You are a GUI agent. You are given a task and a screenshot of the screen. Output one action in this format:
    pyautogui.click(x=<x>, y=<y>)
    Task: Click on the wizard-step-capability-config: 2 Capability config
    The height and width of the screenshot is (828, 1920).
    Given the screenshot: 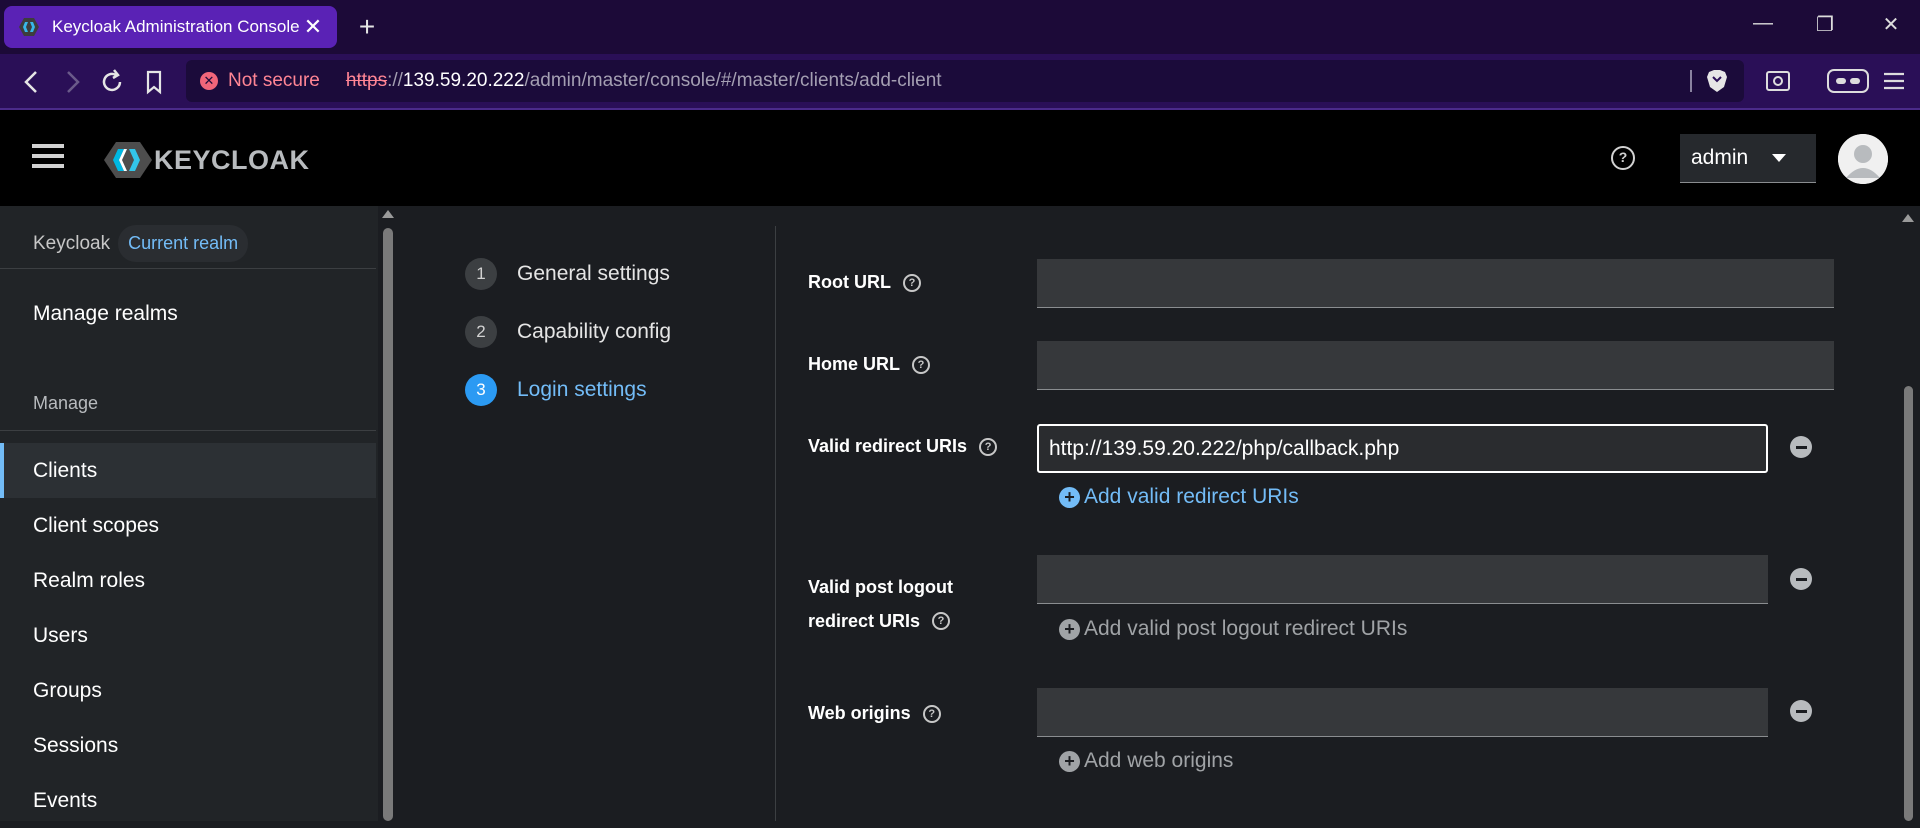 What is the action you would take?
    pyautogui.click(x=568, y=332)
    